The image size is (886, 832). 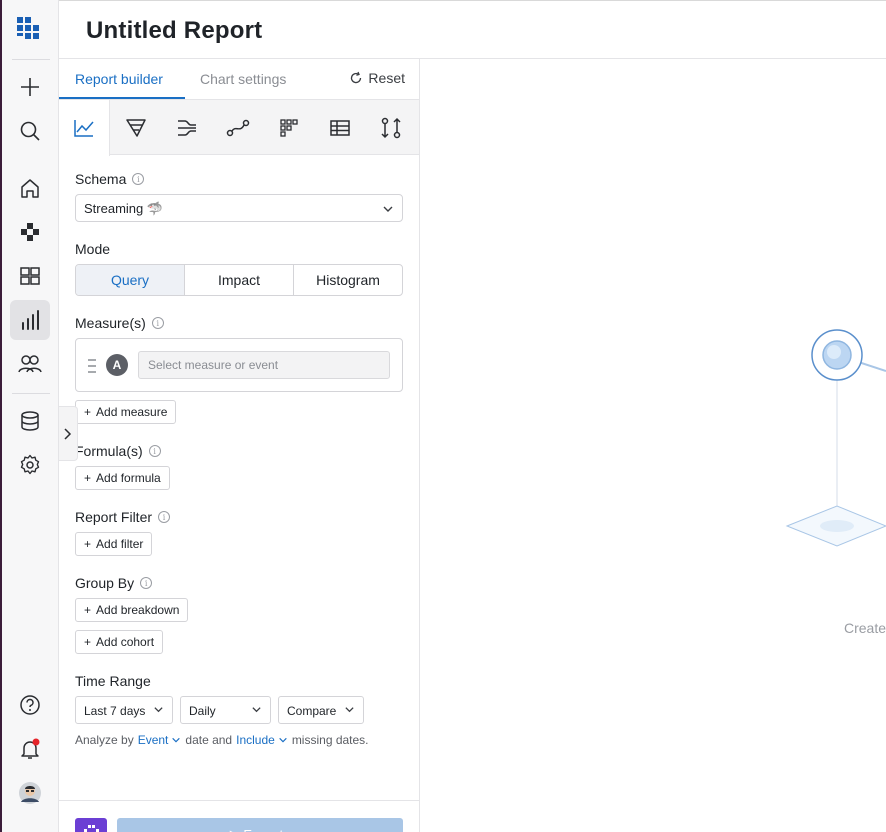 I want to click on schema-select: Streaming 🦈, so click(x=239, y=208).